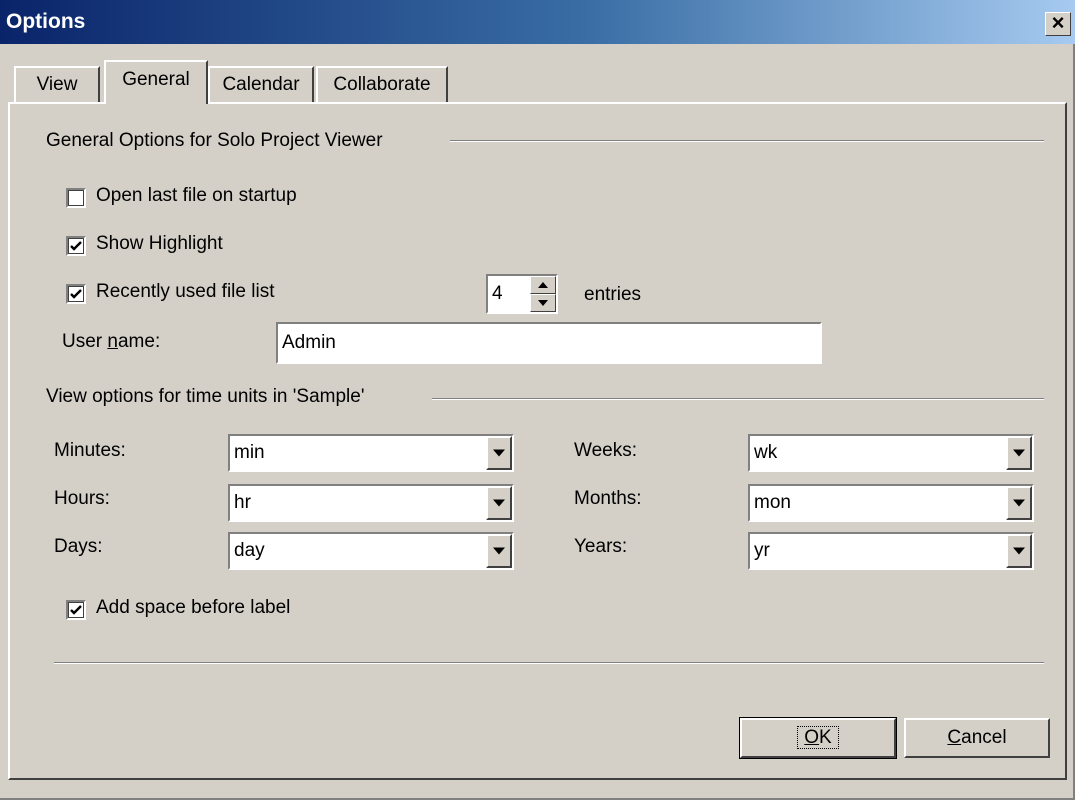 The height and width of the screenshot is (800, 1075). I want to click on years-value: yr, so click(762, 550).